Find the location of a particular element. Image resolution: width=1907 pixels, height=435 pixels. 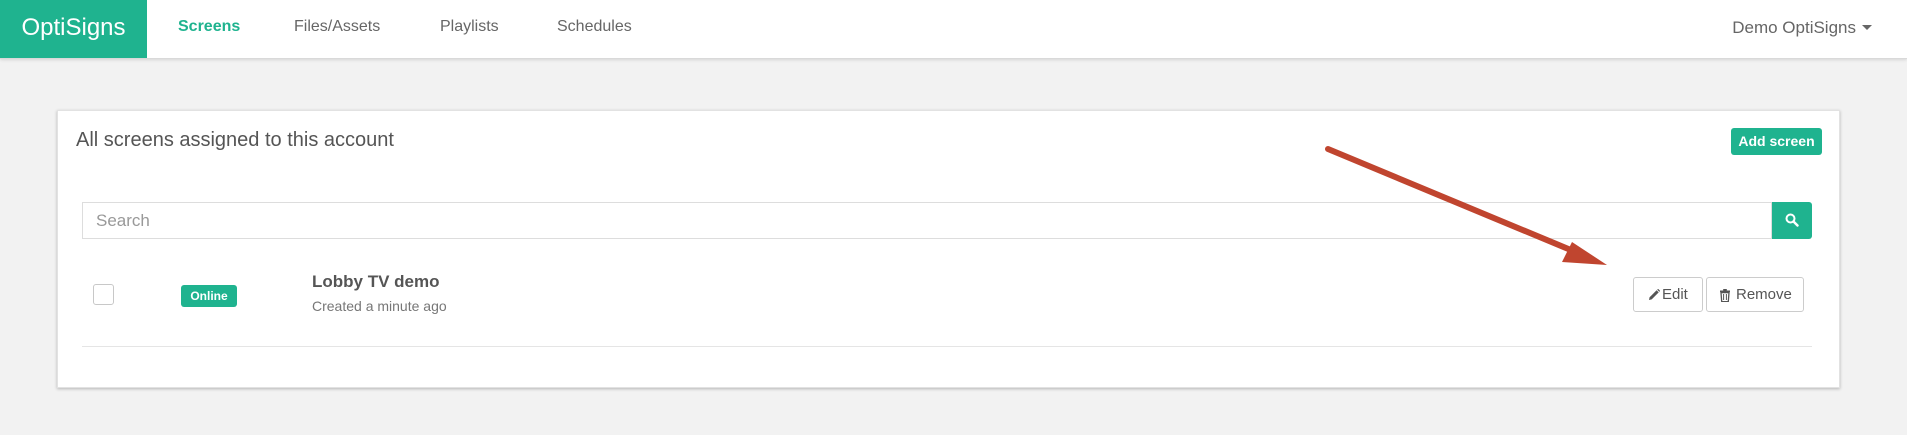

select-checkbox is located at coordinates (103, 294).